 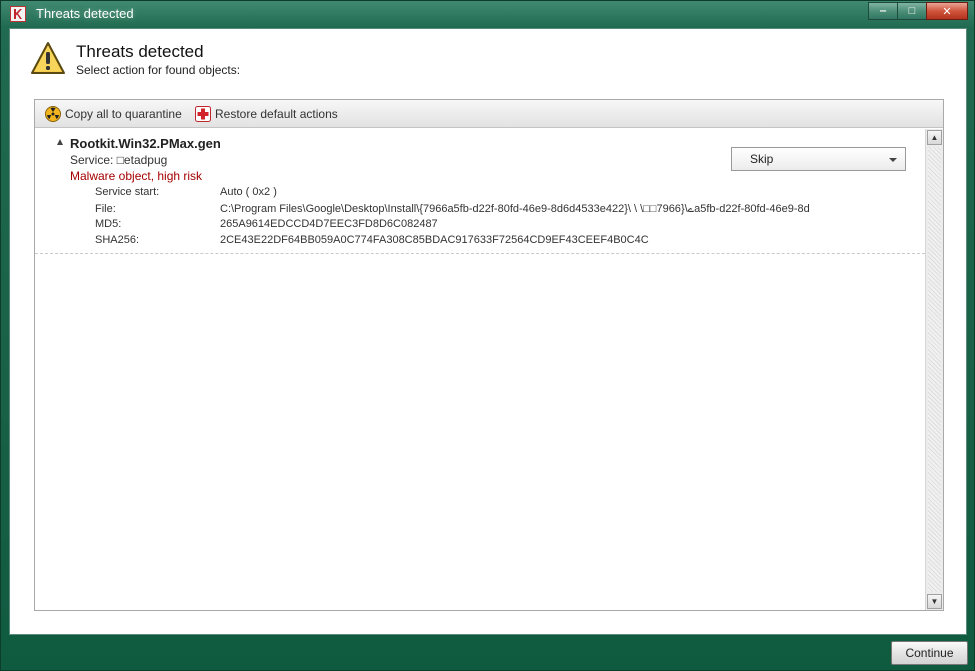 I want to click on detail-row-md5: MD5: 265A9614EDCCD4D7EEC3FD8D6C082487, so click(x=266, y=224).